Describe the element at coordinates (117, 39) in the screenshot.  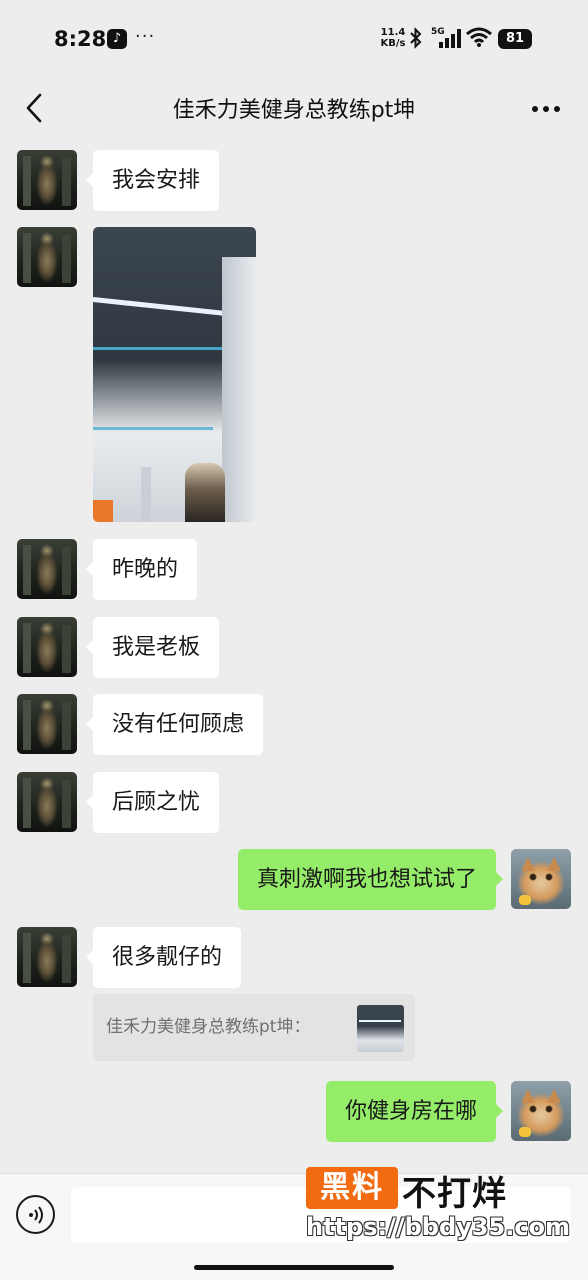
I see `tiktok-icon: ♪` at that location.